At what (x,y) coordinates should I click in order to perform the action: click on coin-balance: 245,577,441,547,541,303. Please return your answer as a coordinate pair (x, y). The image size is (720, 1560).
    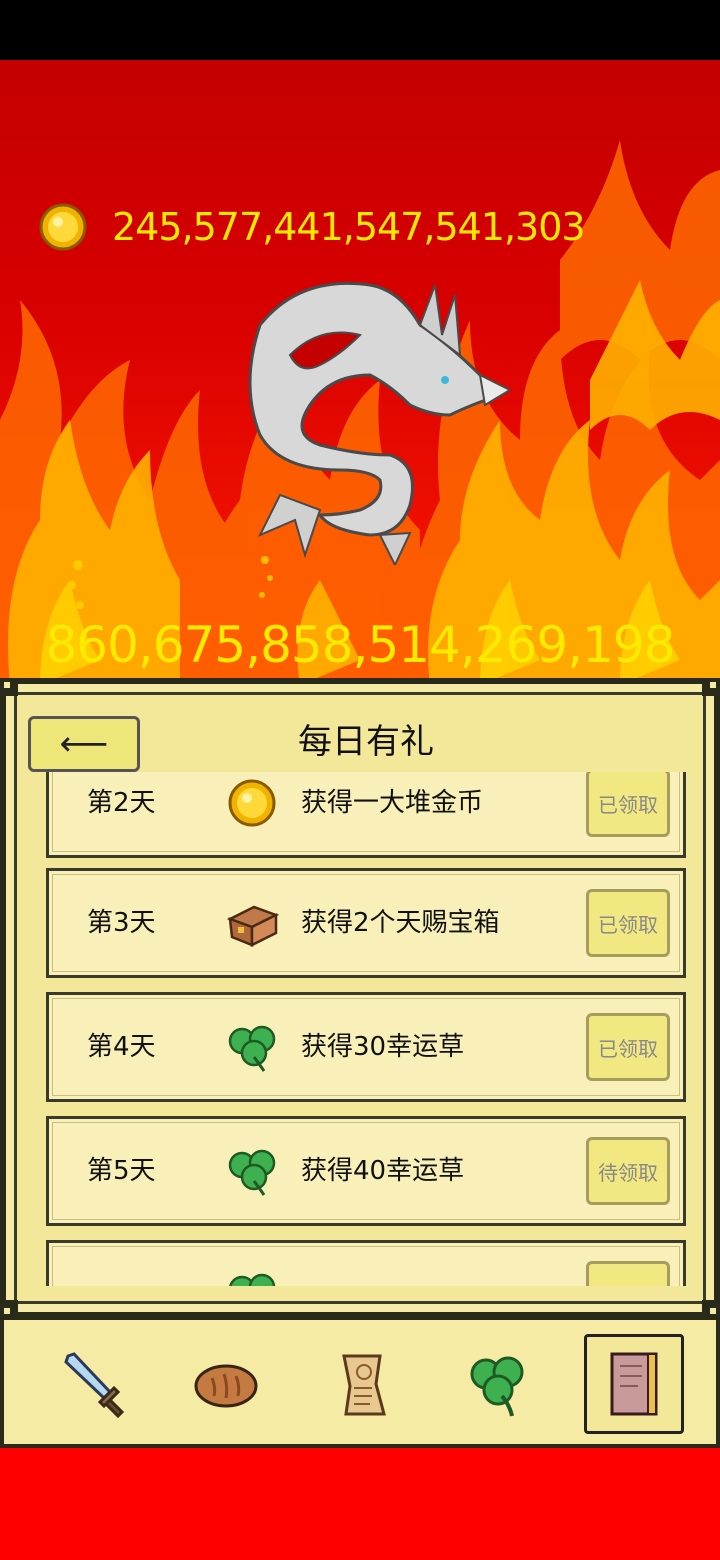
    Looking at the image, I should click on (312, 227).